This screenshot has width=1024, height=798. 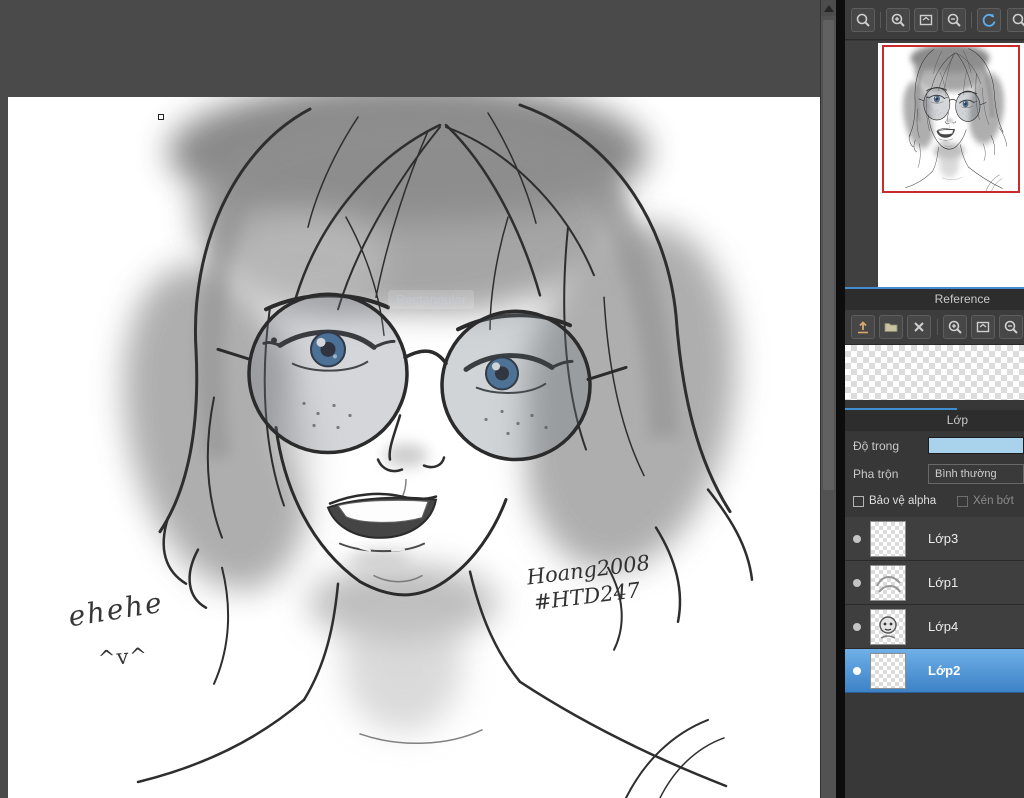 I want to click on fit-screen-button, so click(x=926, y=20).